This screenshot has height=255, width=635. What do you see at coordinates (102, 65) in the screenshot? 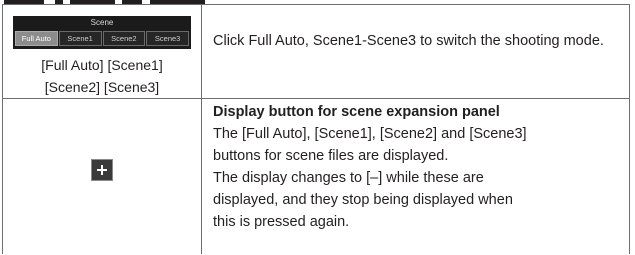
I see `caption-line: [Full Auto] [Scene1]` at bounding box center [102, 65].